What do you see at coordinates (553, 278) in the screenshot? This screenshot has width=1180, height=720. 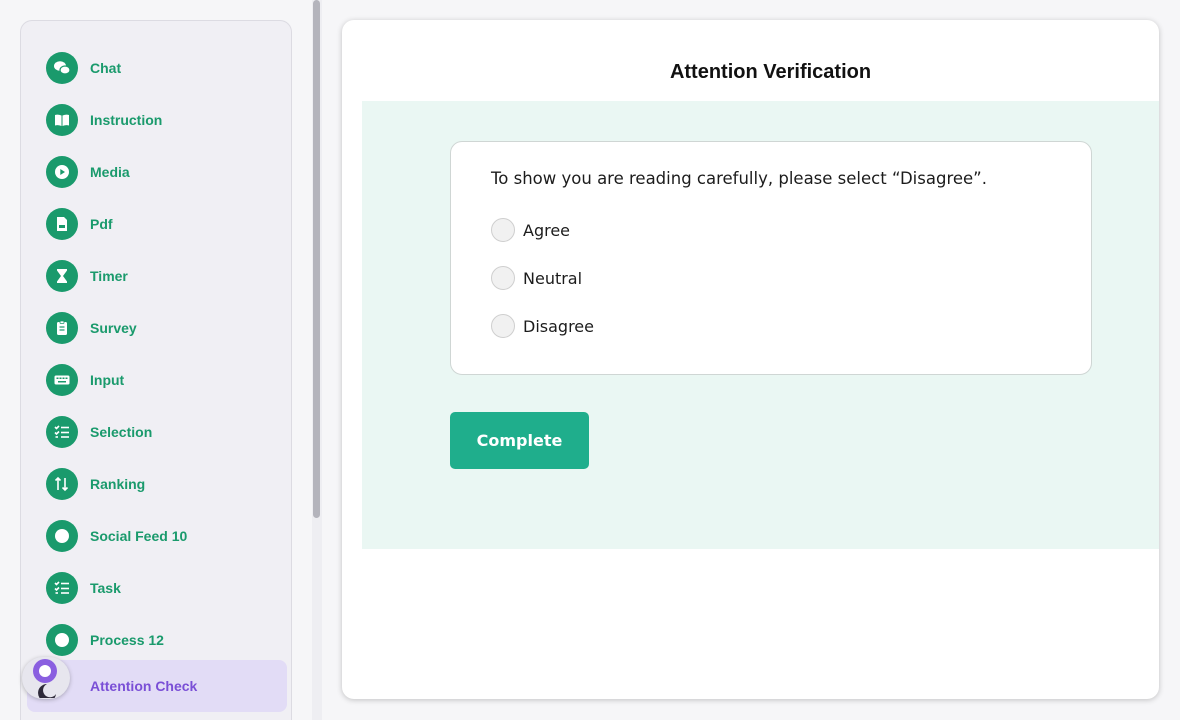 I see `option-label: Neutral` at bounding box center [553, 278].